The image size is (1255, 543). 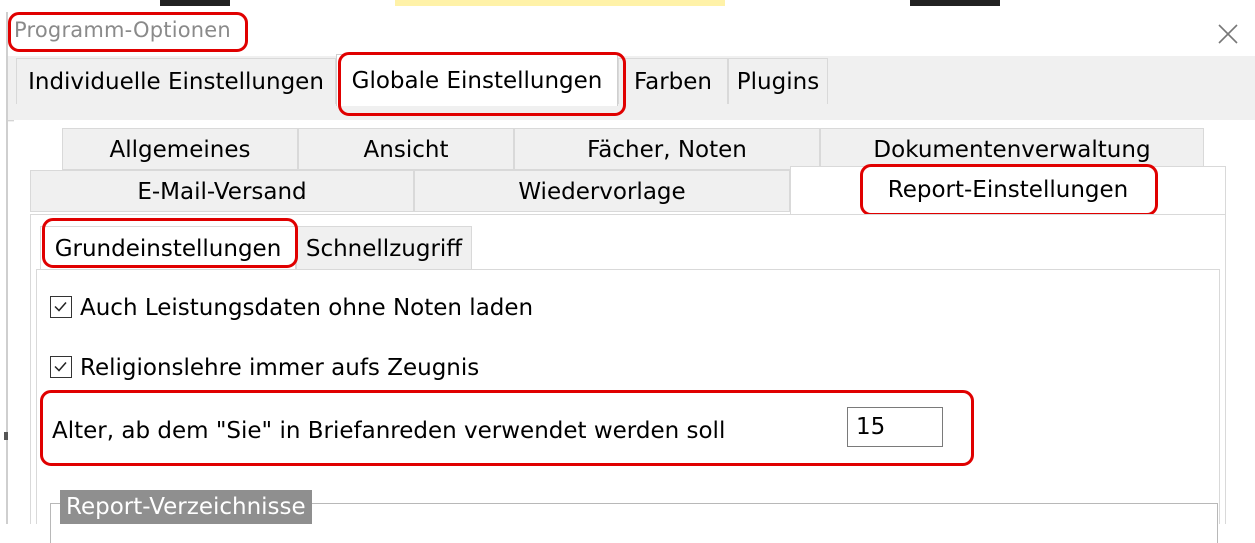 I want to click on report-verzeichnisse-title: Report-Verzeichnisse, so click(x=186, y=507).